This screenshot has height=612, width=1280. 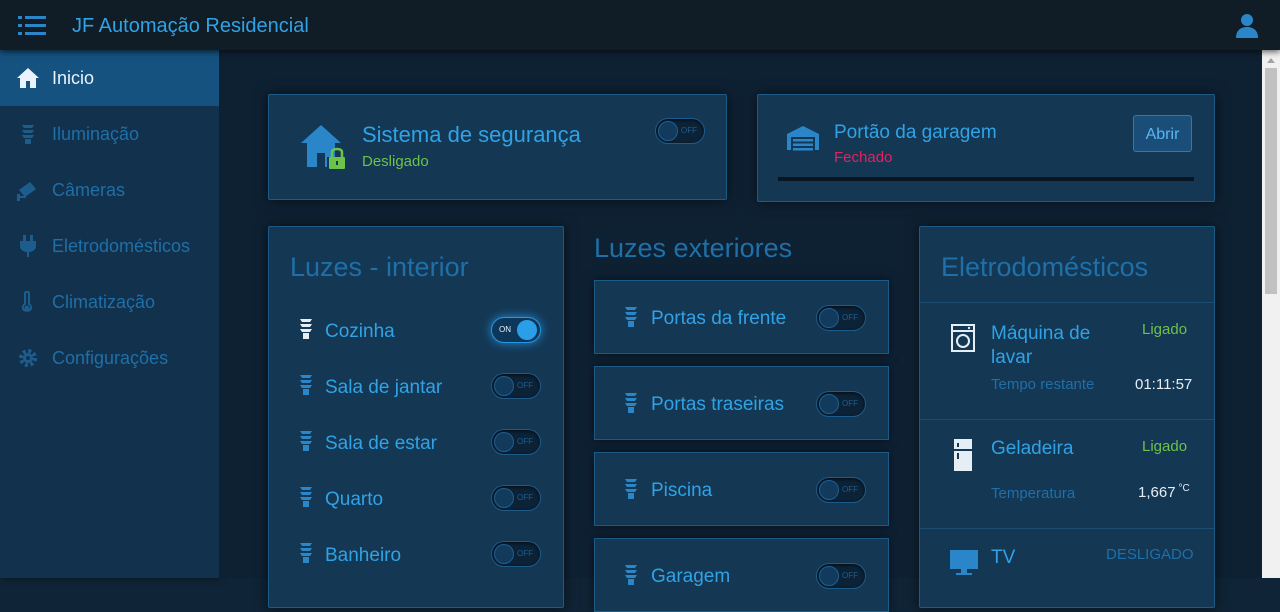 I want to click on washing-machine-icon, so click(x=963, y=338).